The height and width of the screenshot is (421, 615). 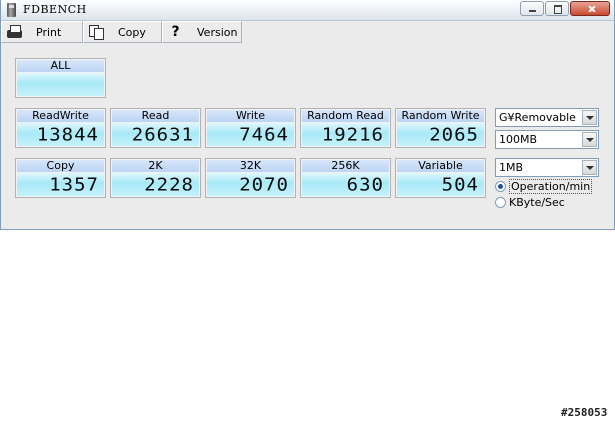 What do you see at coordinates (345, 166) in the screenshot?
I see `tile-label: 256K` at bounding box center [345, 166].